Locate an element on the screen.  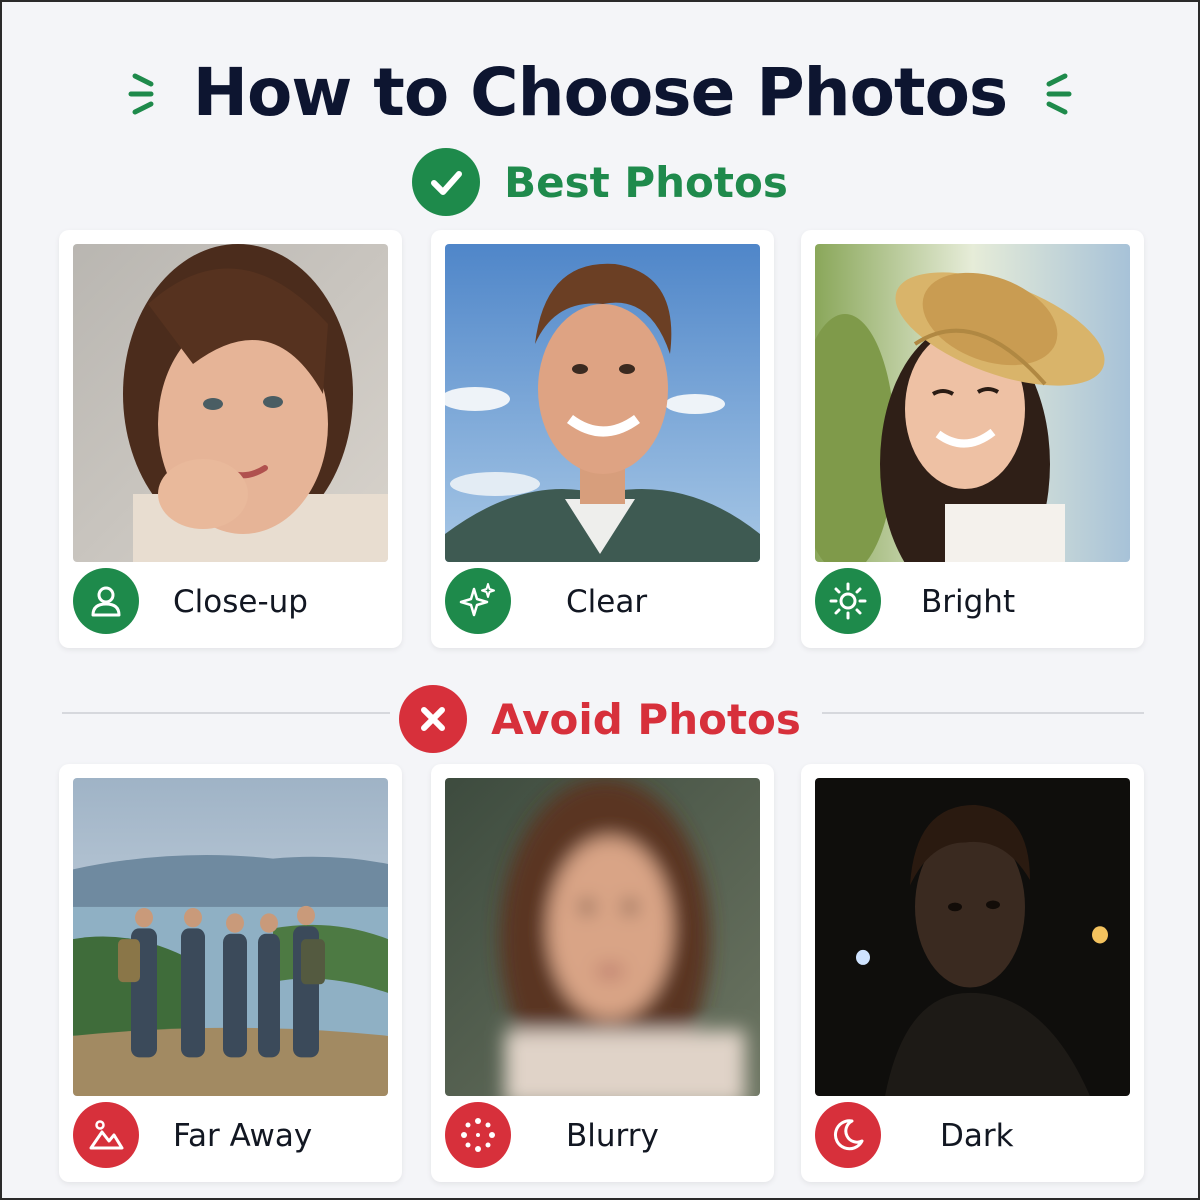
sparkles-icon is located at coordinates (478, 601).